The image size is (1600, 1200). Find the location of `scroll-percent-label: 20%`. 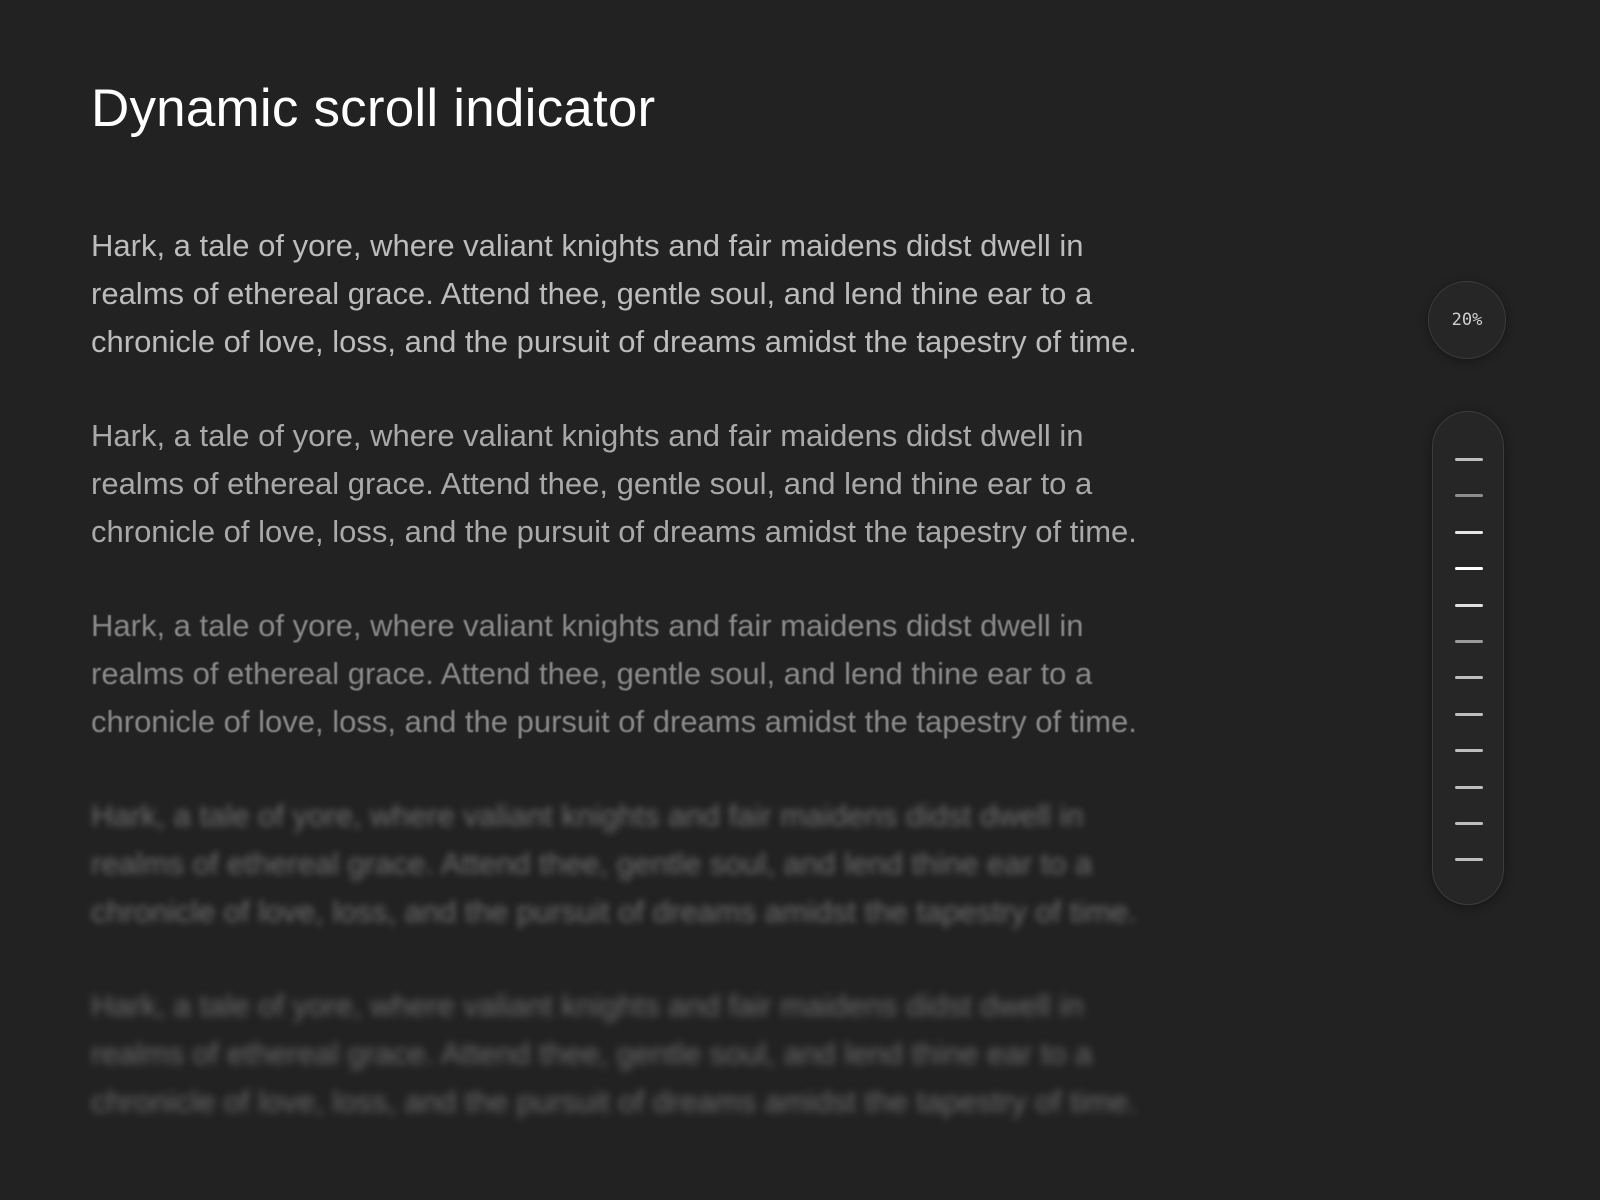

scroll-percent-label: 20% is located at coordinates (1467, 320).